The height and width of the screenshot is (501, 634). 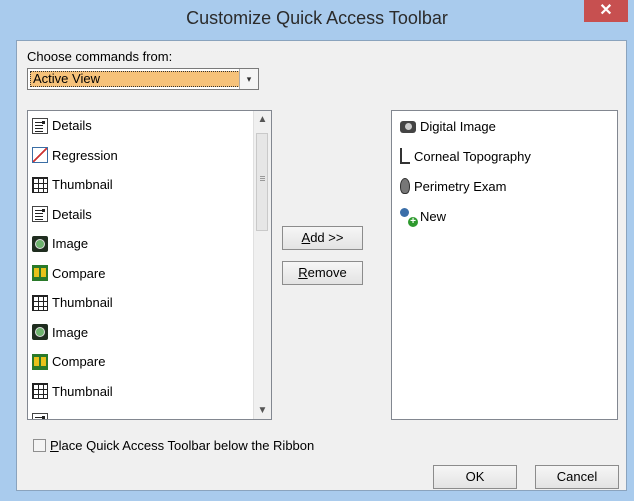 I want to click on choose-commands-dropdown: Active View ▾, so click(x=143, y=79).